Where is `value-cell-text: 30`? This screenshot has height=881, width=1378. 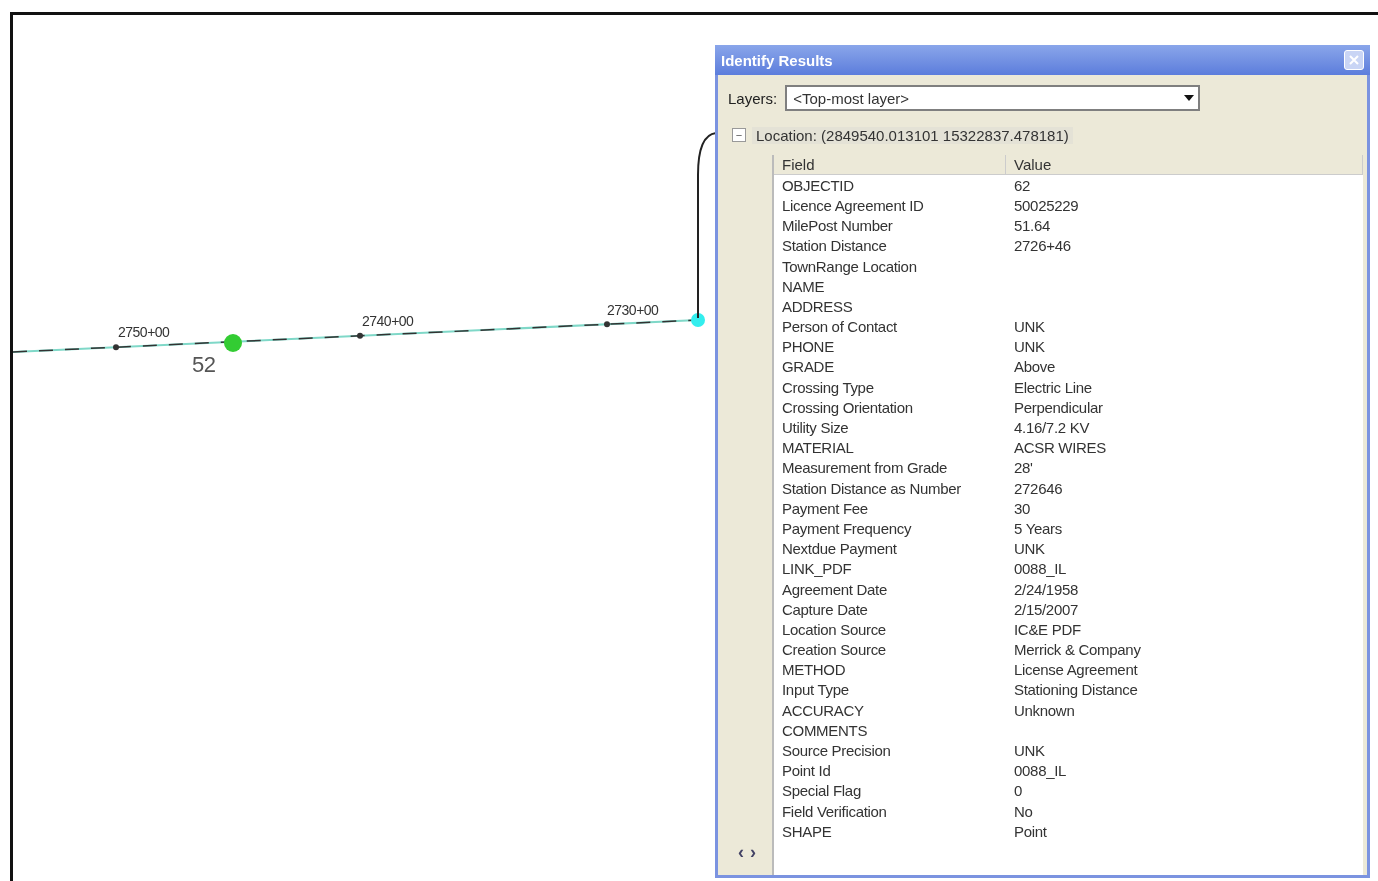
value-cell-text: 30 is located at coordinates (1022, 508).